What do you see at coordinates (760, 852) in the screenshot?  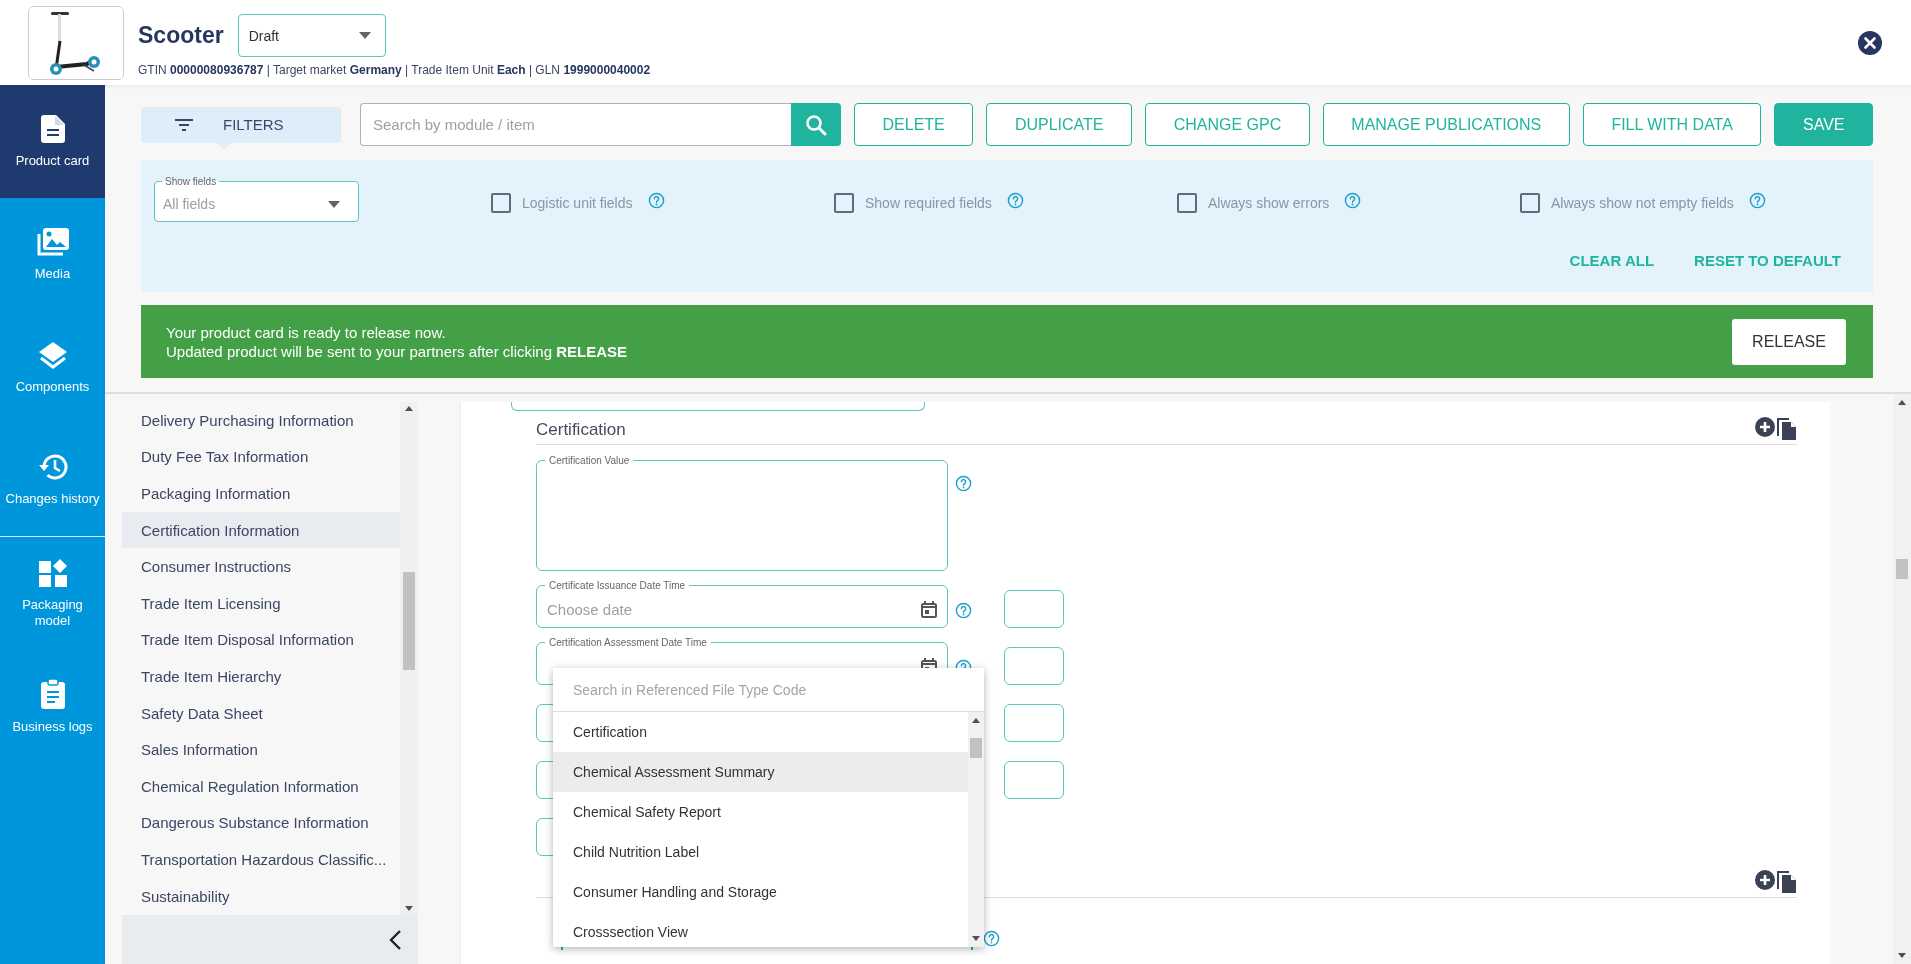 I see `dropdown-option: Child Nutrition Label` at bounding box center [760, 852].